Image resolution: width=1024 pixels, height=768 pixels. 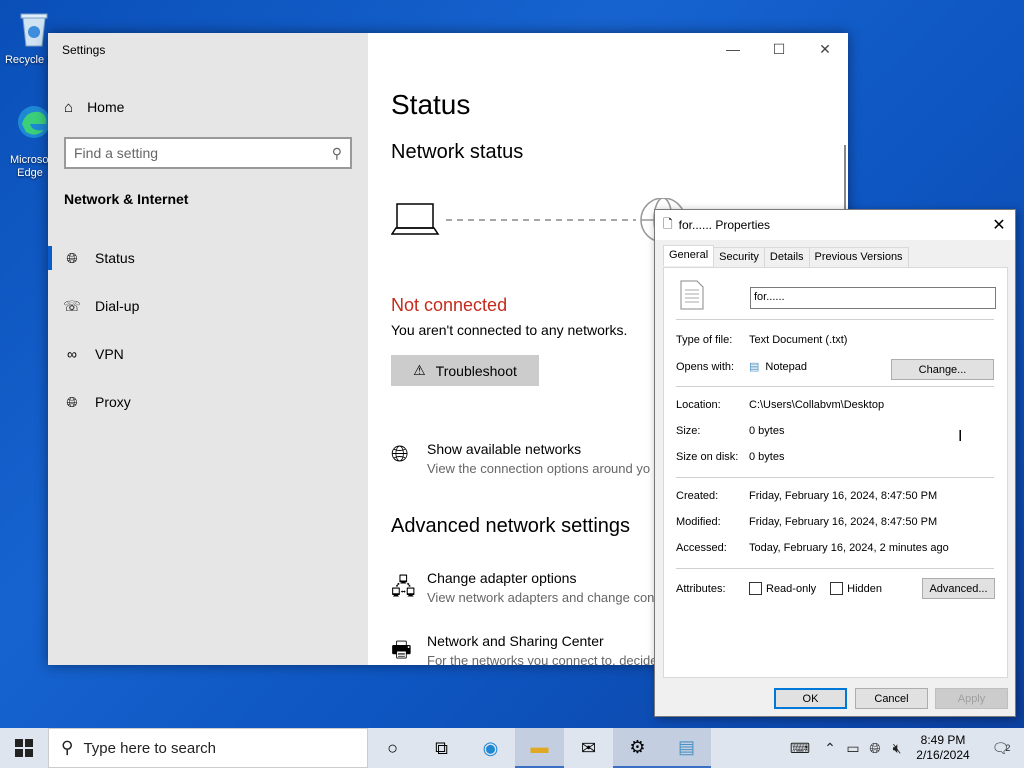 What do you see at coordinates (798, 340) in the screenshot?
I see `type-value: Text Document (.txt)` at bounding box center [798, 340].